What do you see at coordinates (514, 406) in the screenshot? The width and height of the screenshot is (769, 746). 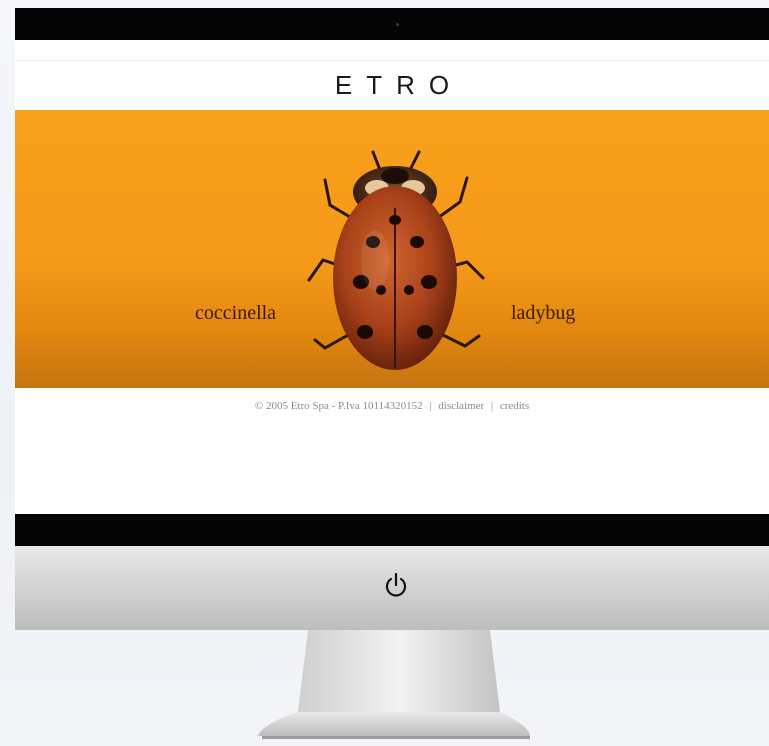 I see `credits-link: credits` at bounding box center [514, 406].